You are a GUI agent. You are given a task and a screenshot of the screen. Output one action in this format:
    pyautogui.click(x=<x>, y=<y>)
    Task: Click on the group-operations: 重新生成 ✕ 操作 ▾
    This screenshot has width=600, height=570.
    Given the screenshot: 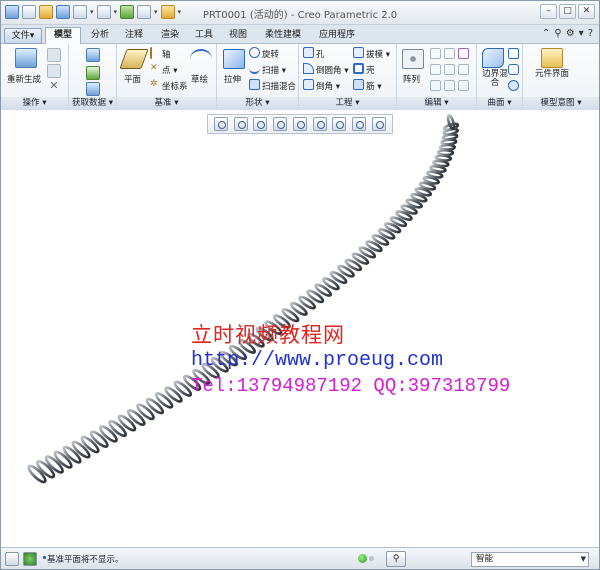 What is the action you would take?
    pyautogui.click(x=35, y=77)
    